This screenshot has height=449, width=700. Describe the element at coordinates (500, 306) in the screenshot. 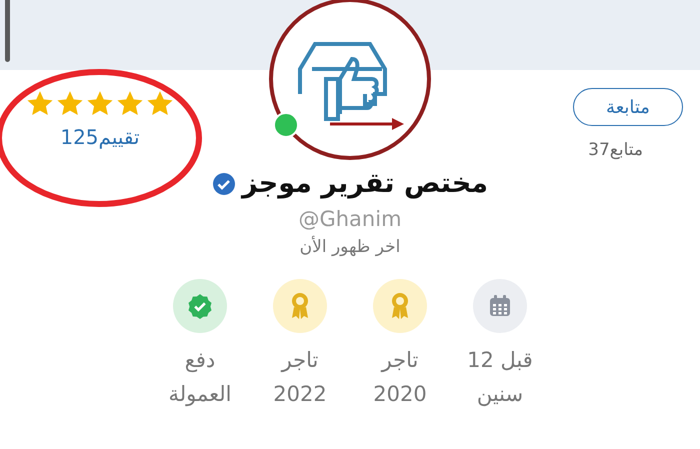

I see `calendar-icon` at that location.